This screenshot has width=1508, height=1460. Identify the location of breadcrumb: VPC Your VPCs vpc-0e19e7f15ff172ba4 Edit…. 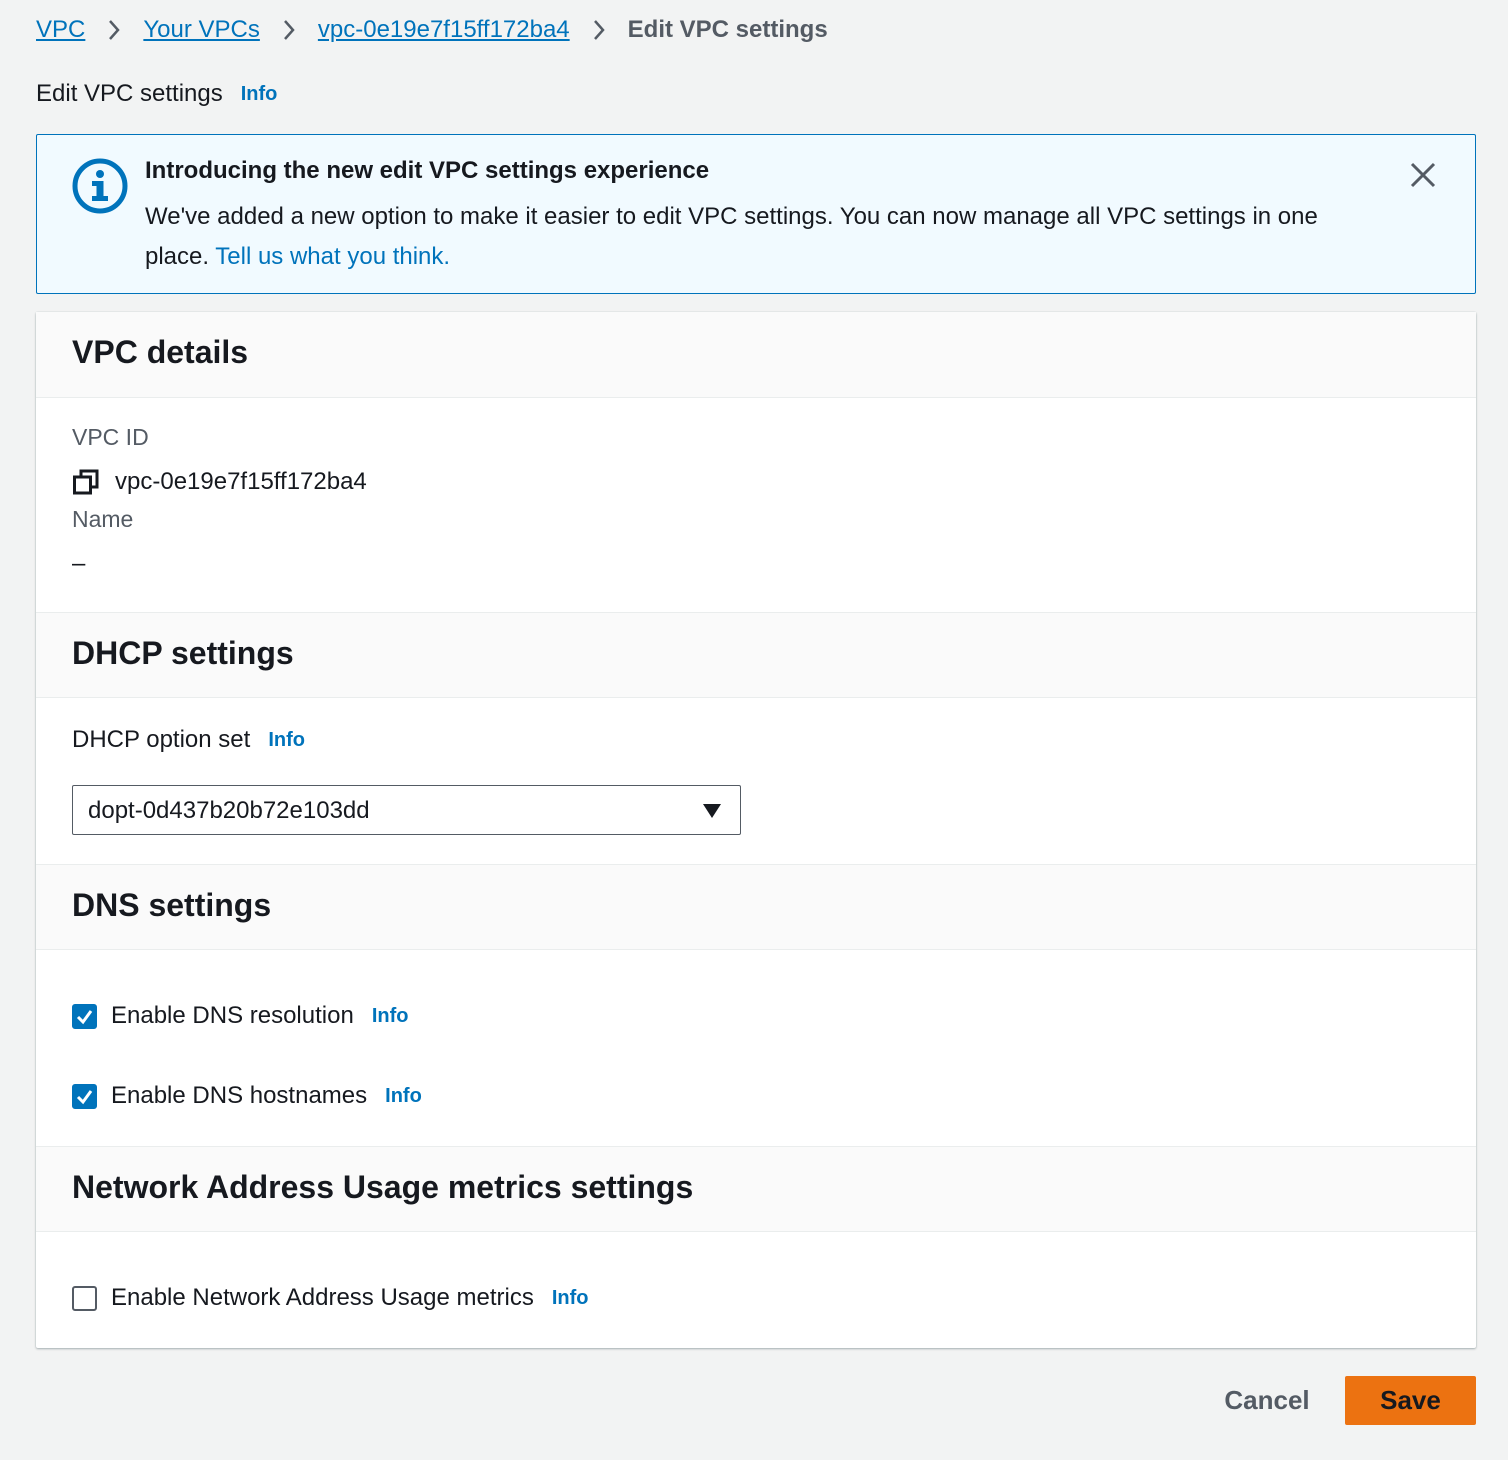
(432, 30).